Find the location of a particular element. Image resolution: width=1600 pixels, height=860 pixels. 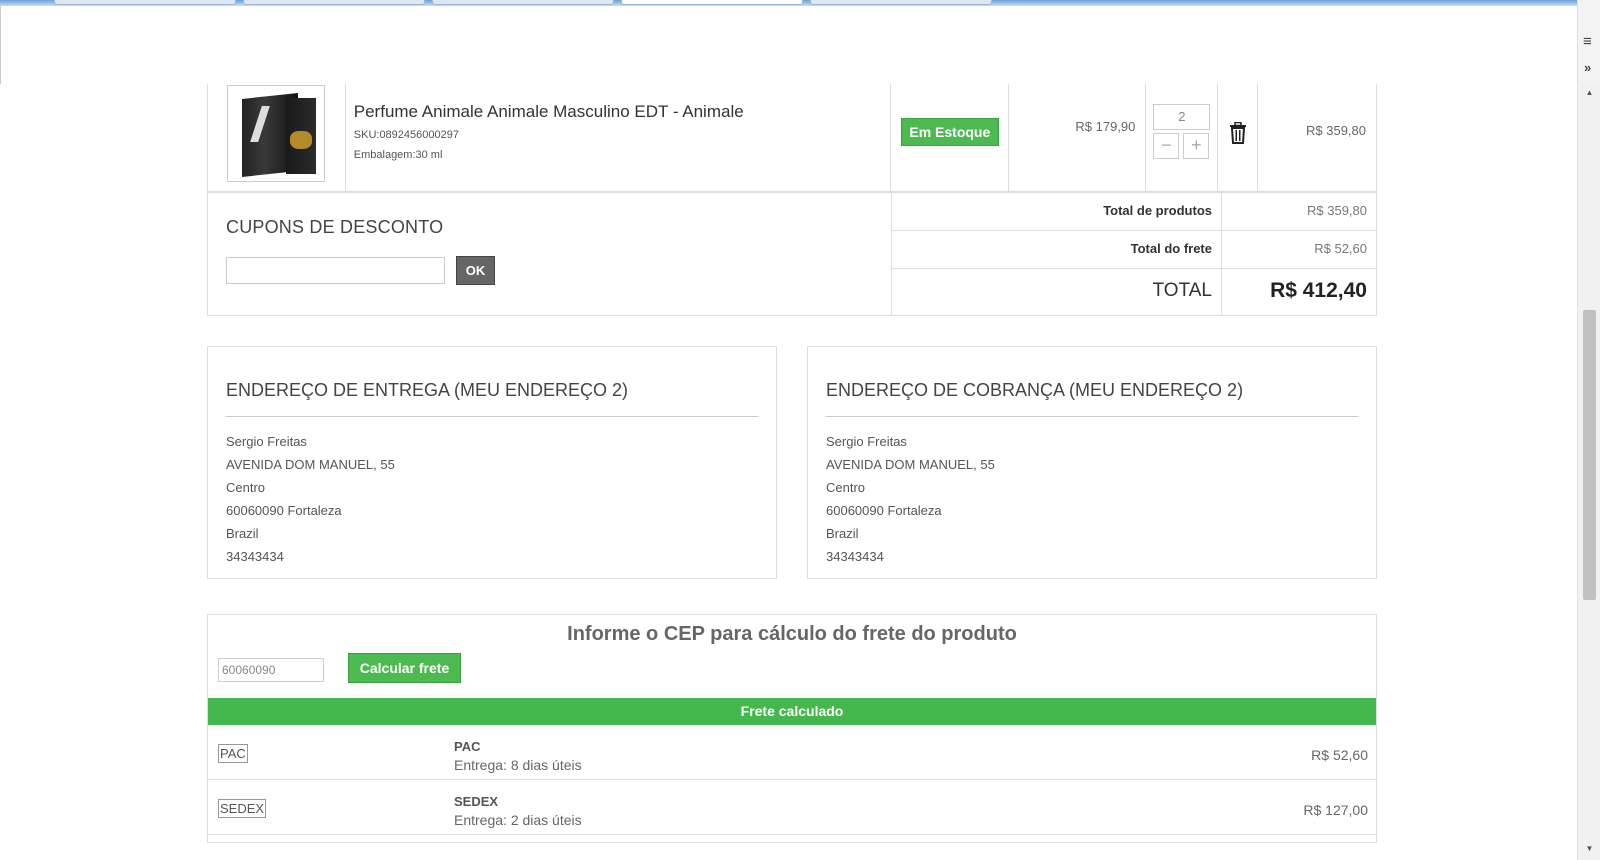

coupon-title: CUPONS DE DESCONTO is located at coordinates (335, 227).